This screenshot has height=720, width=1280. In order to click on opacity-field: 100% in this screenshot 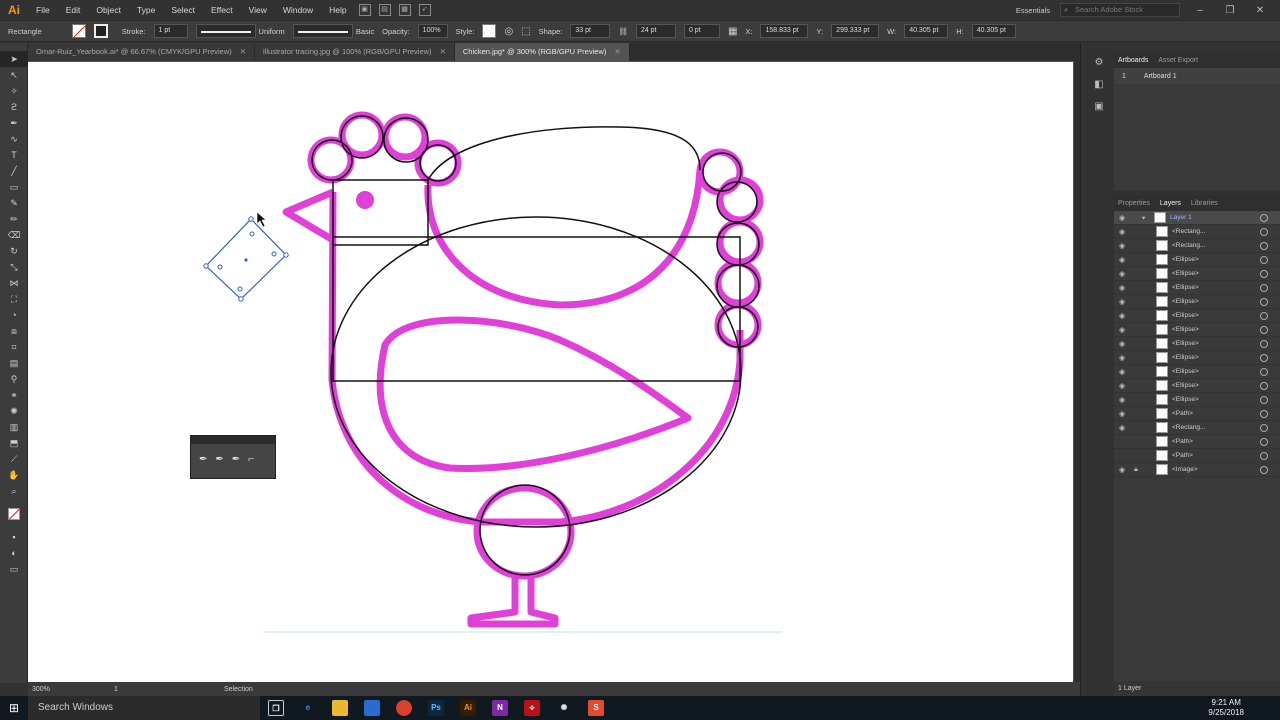, I will do `click(432, 31)`.